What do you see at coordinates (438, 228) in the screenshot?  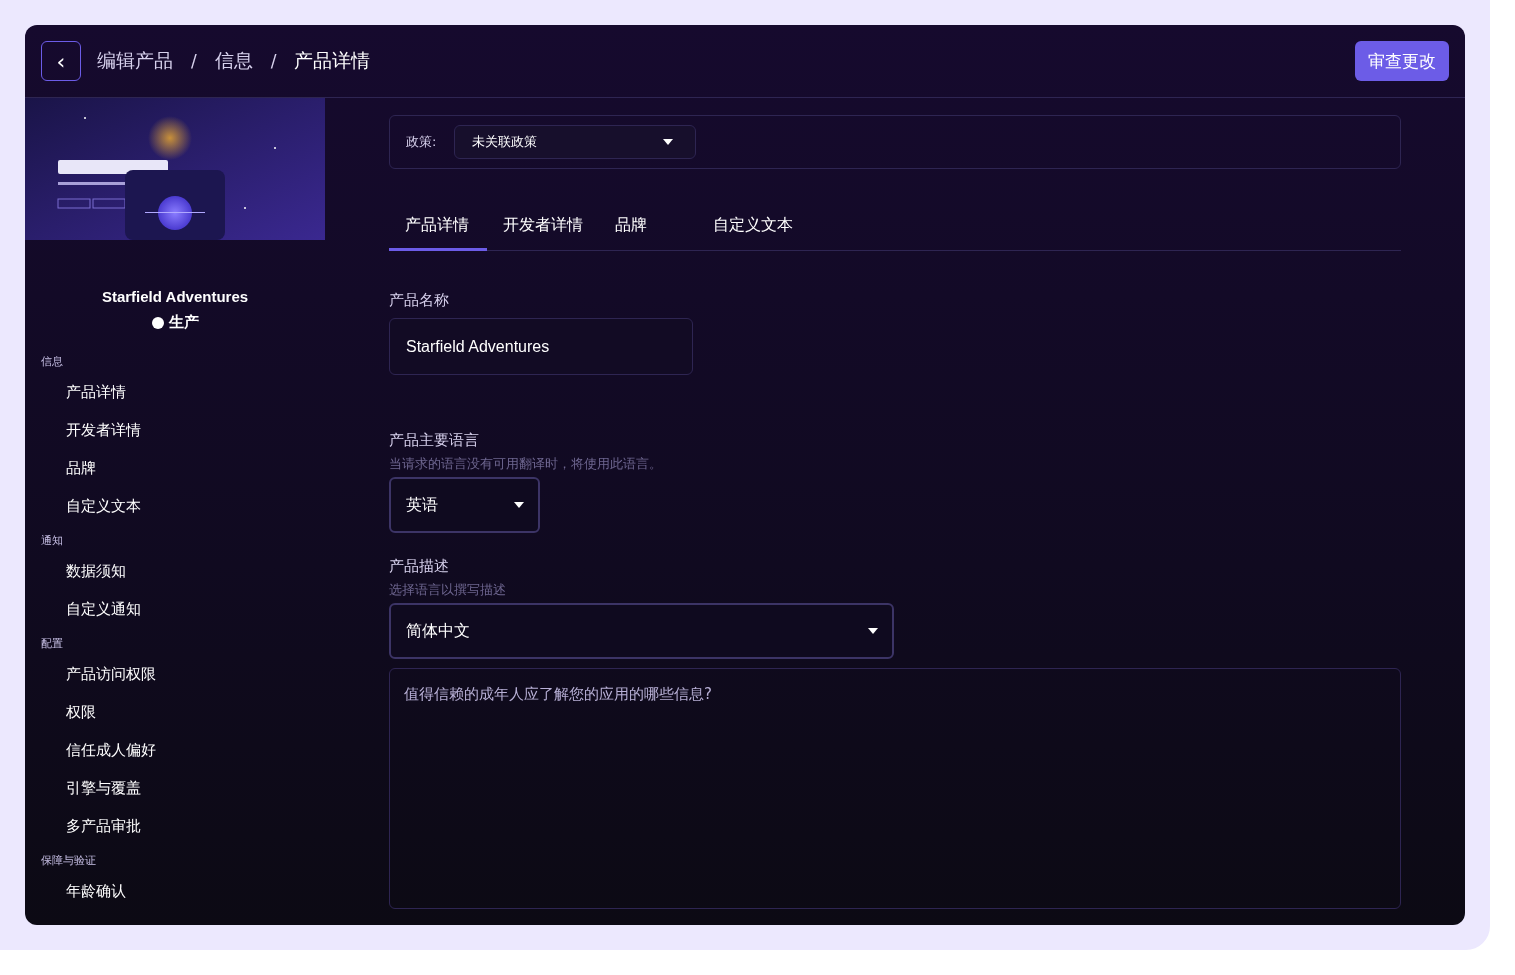 I see `tab: 产品详情` at bounding box center [438, 228].